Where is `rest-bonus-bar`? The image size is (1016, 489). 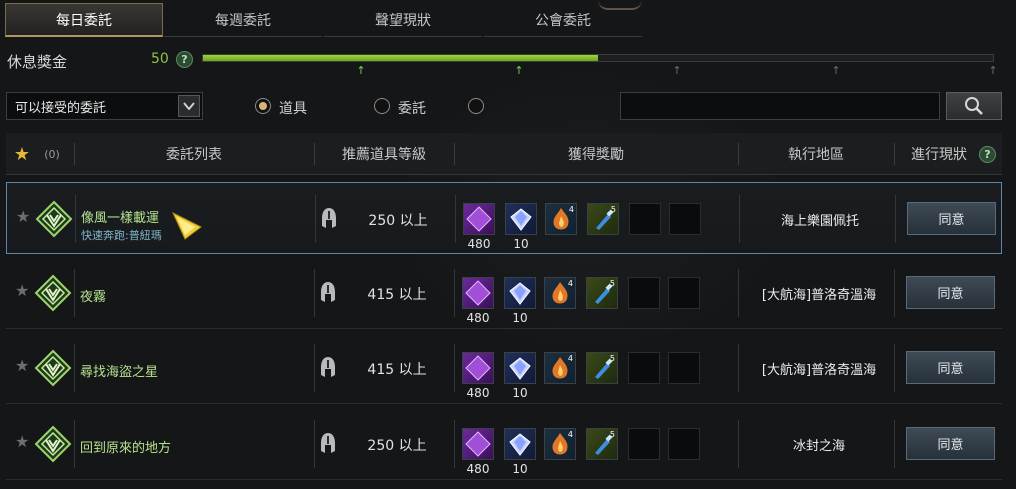
rest-bonus-bar is located at coordinates (598, 58).